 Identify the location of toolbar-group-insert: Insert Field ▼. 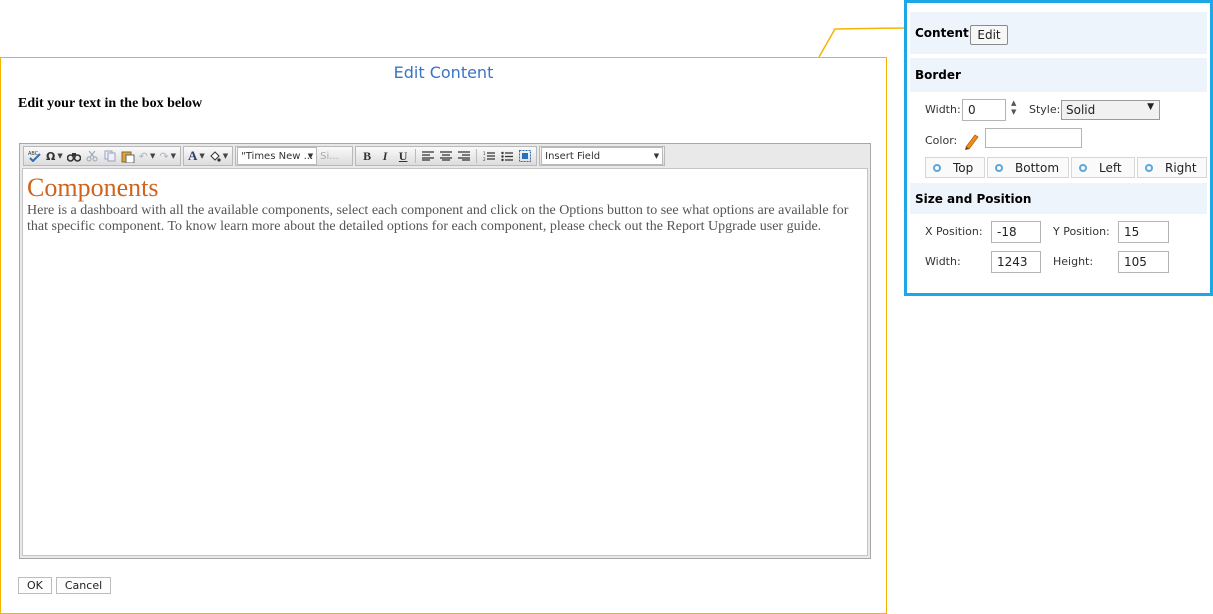
(602, 156).